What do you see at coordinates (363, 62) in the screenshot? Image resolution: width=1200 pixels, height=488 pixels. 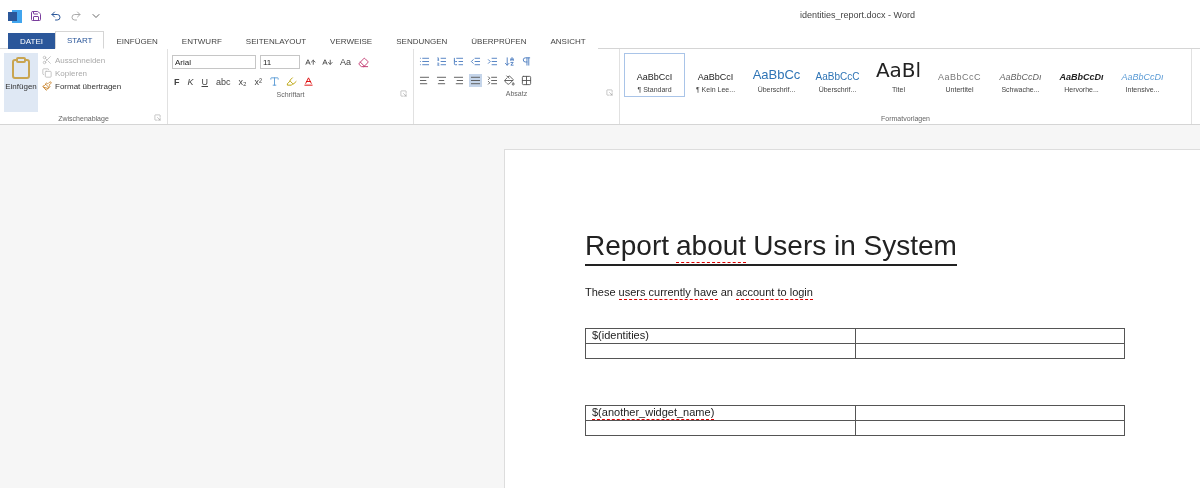 I see `clear-format-button` at bounding box center [363, 62].